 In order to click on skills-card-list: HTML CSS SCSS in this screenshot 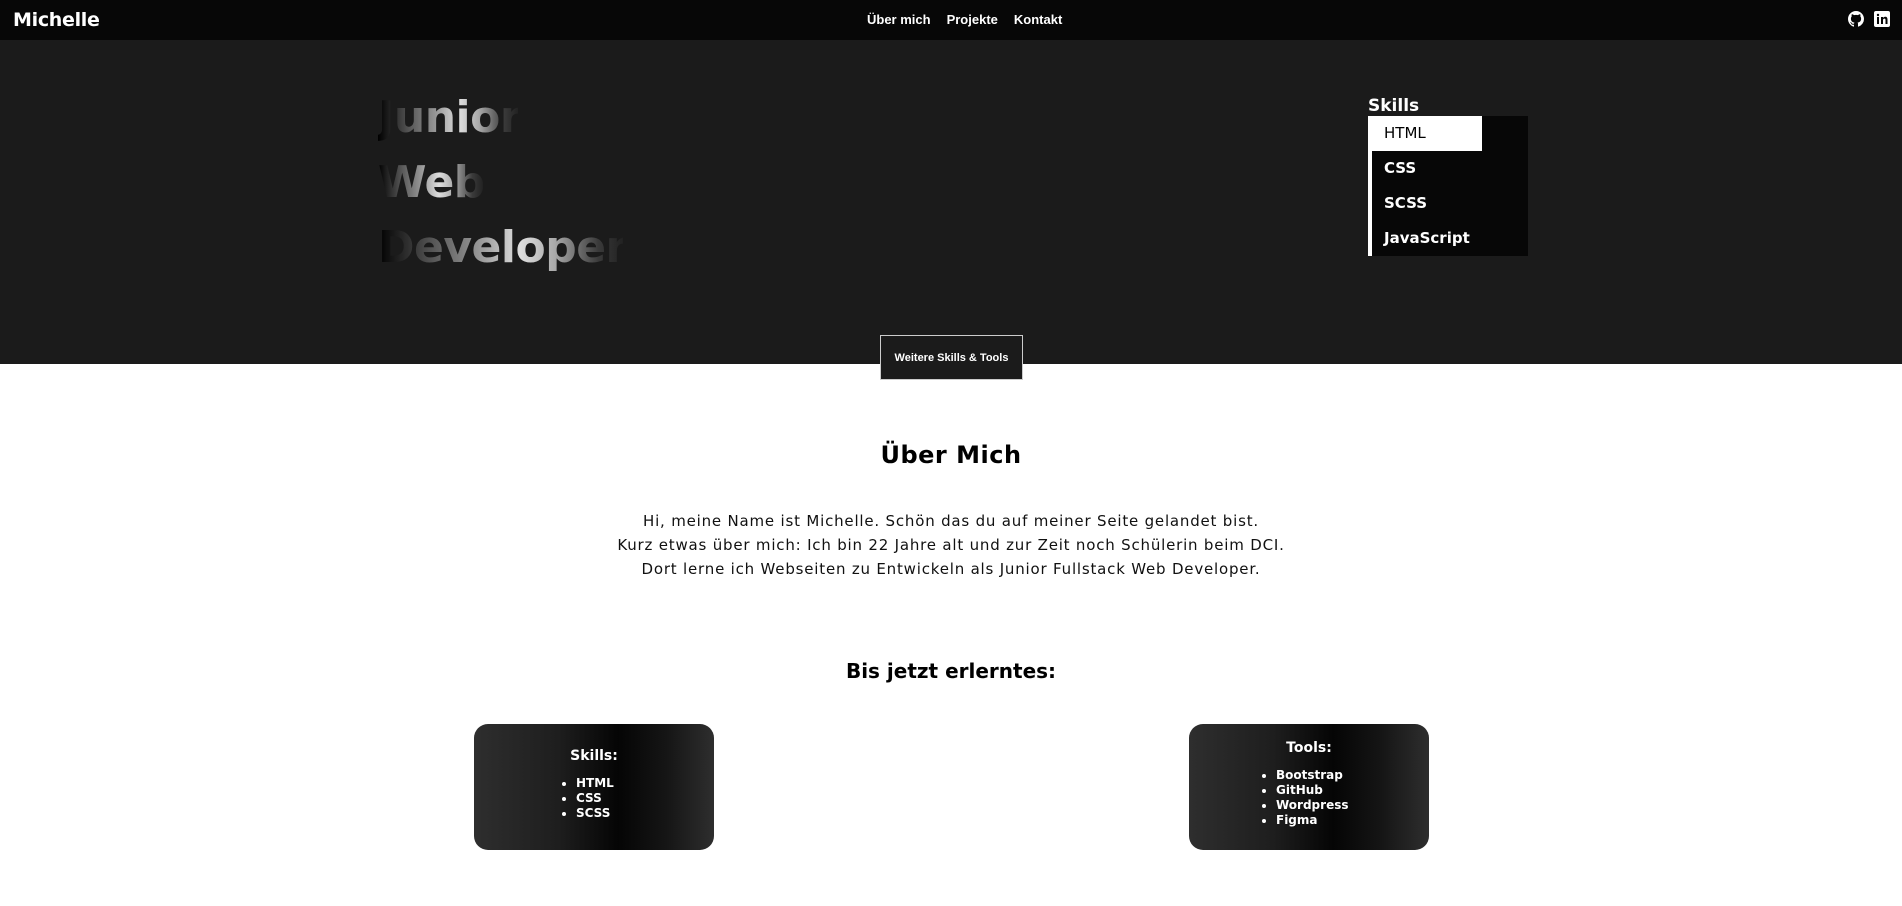, I will do `click(645, 798)`.